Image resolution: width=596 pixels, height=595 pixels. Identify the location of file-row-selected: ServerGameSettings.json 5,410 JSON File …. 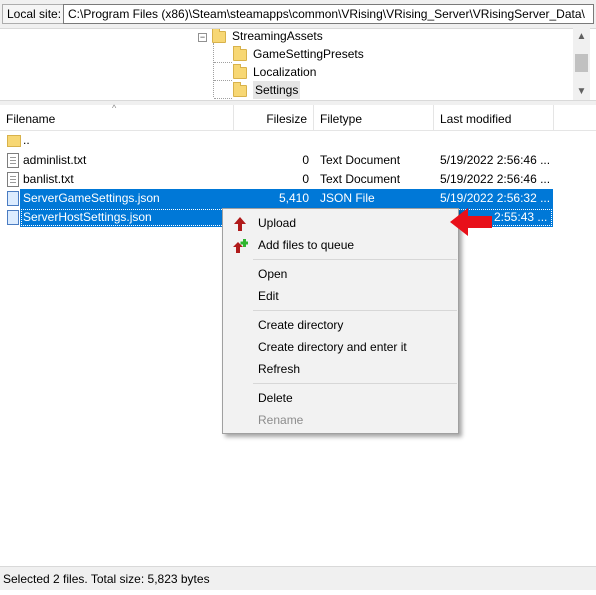
(298, 198).